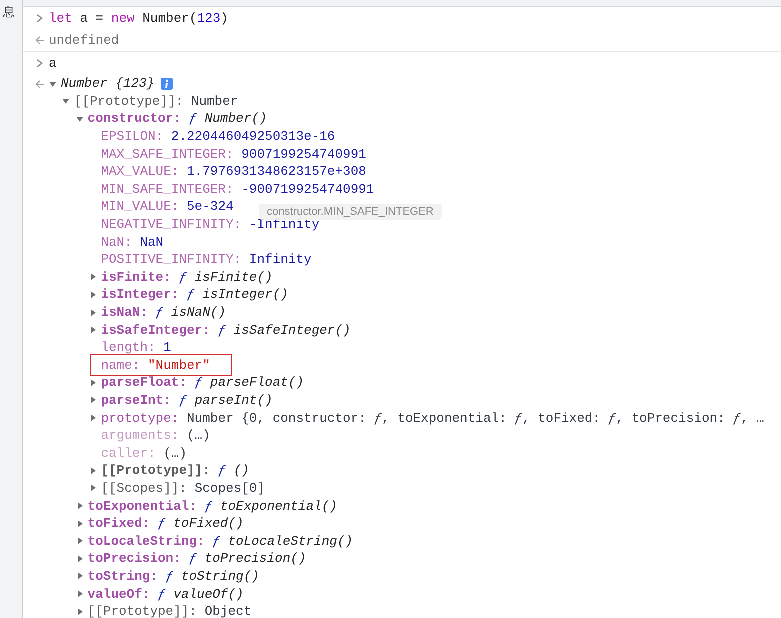 This screenshot has height=618, width=781. What do you see at coordinates (230, 488) in the screenshot?
I see `property-value: Scopes[0]` at bounding box center [230, 488].